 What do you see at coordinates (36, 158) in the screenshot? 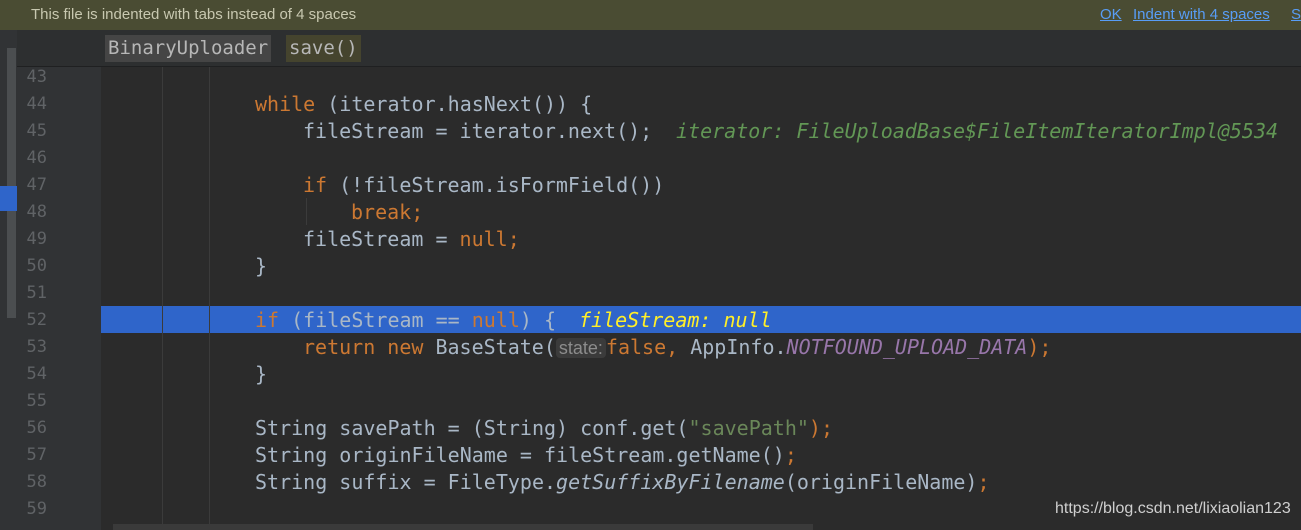
I see `line-number: 46` at bounding box center [36, 158].